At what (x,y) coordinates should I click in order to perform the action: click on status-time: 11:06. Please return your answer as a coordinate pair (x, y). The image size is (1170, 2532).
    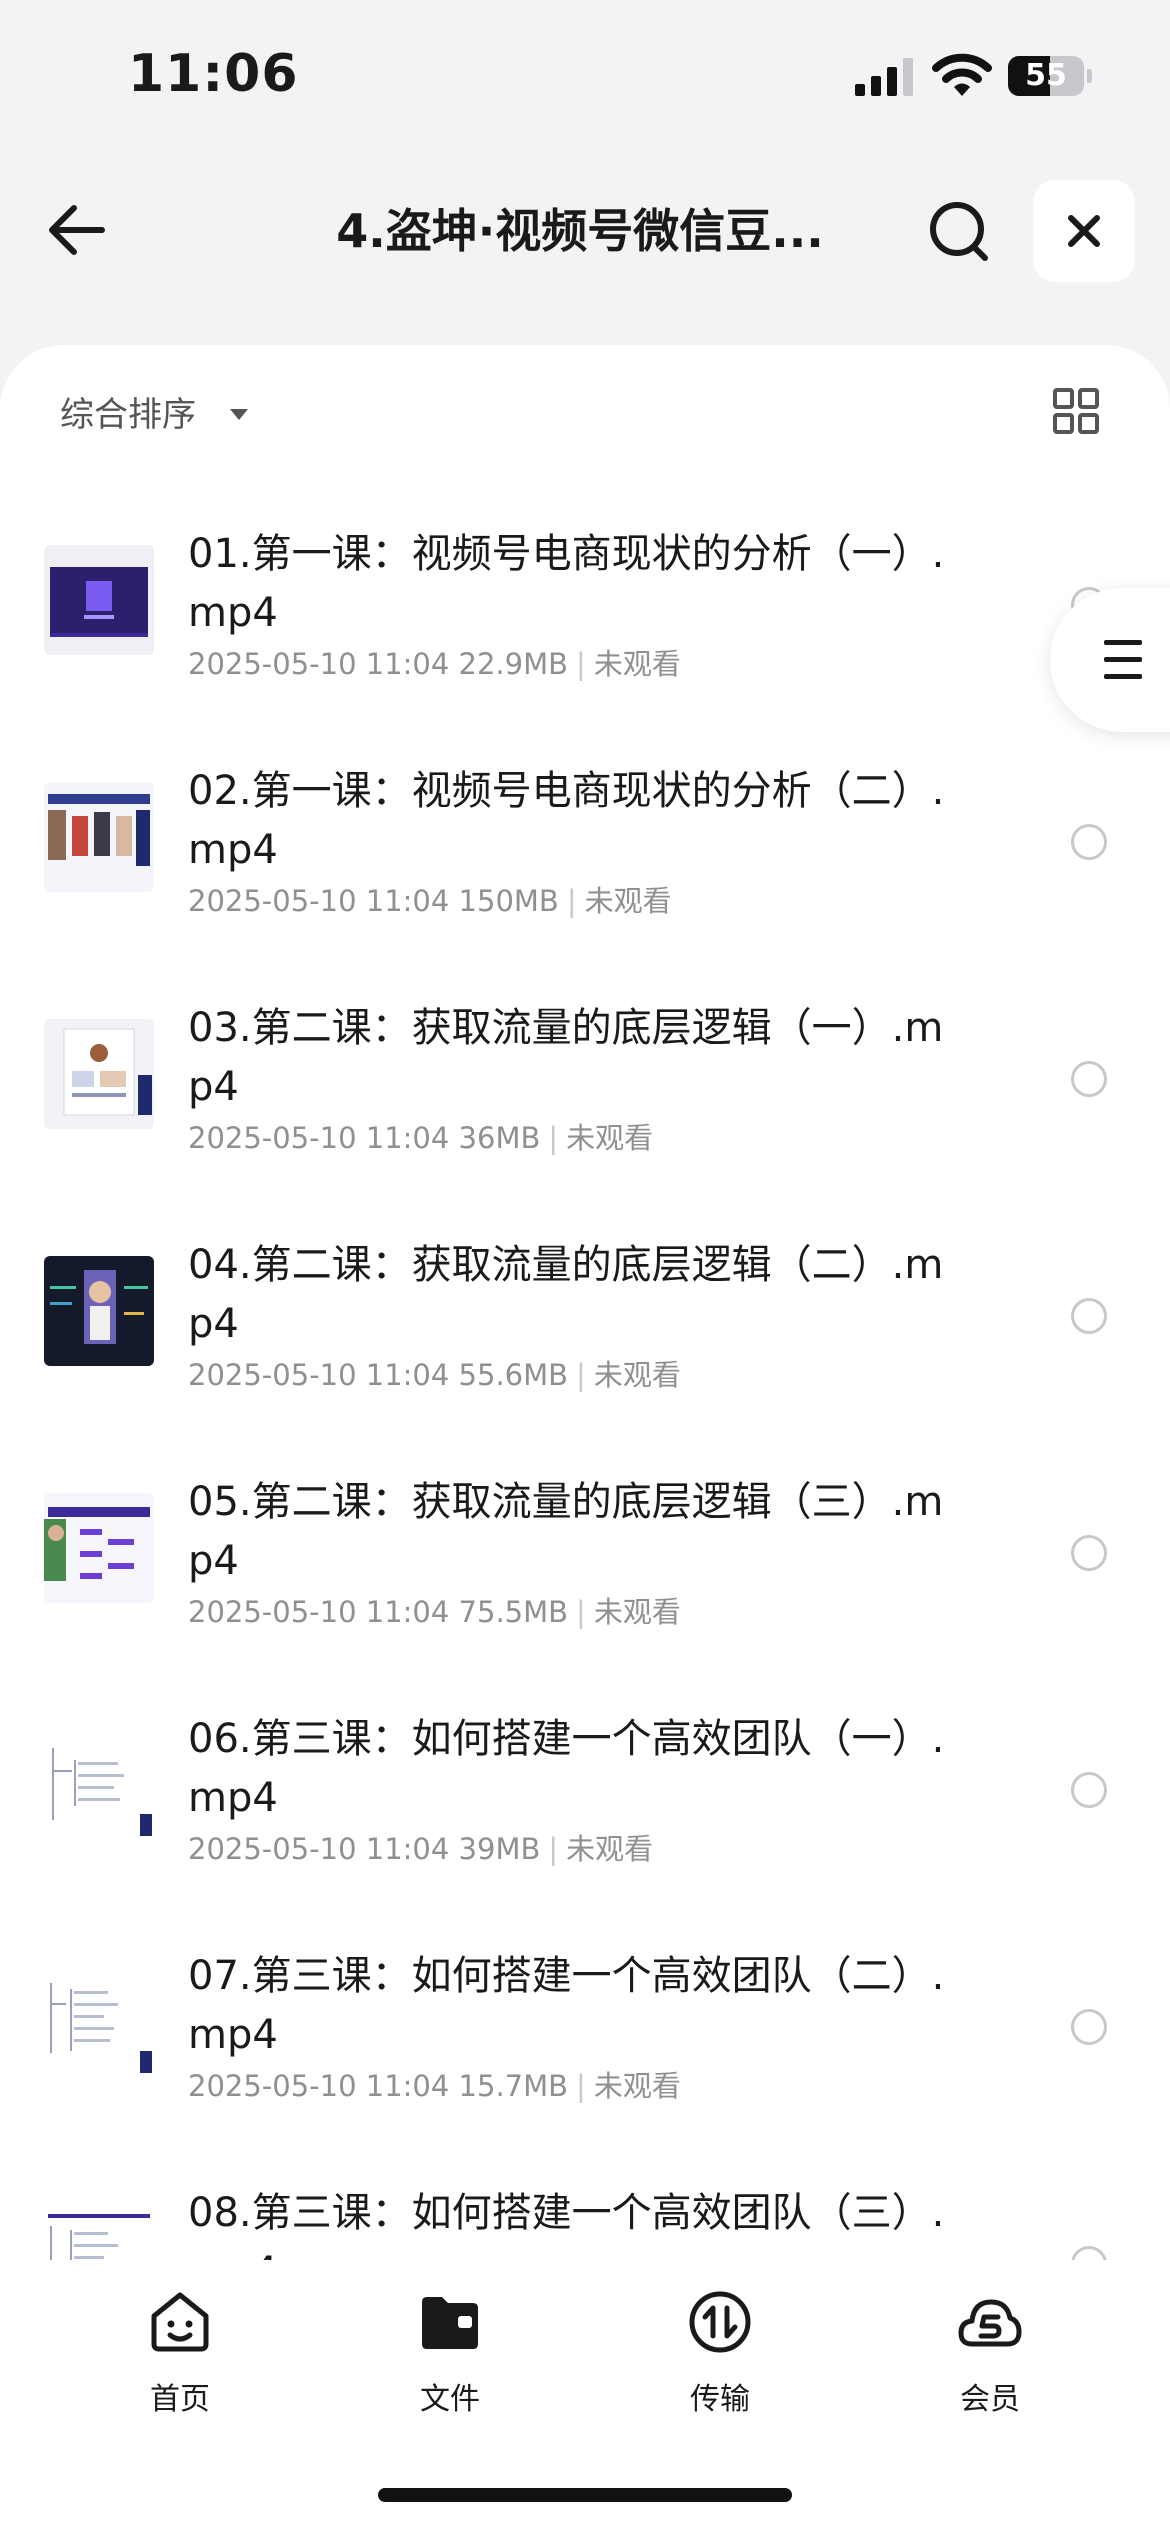
    Looking at the image, I should click on (213, 74).